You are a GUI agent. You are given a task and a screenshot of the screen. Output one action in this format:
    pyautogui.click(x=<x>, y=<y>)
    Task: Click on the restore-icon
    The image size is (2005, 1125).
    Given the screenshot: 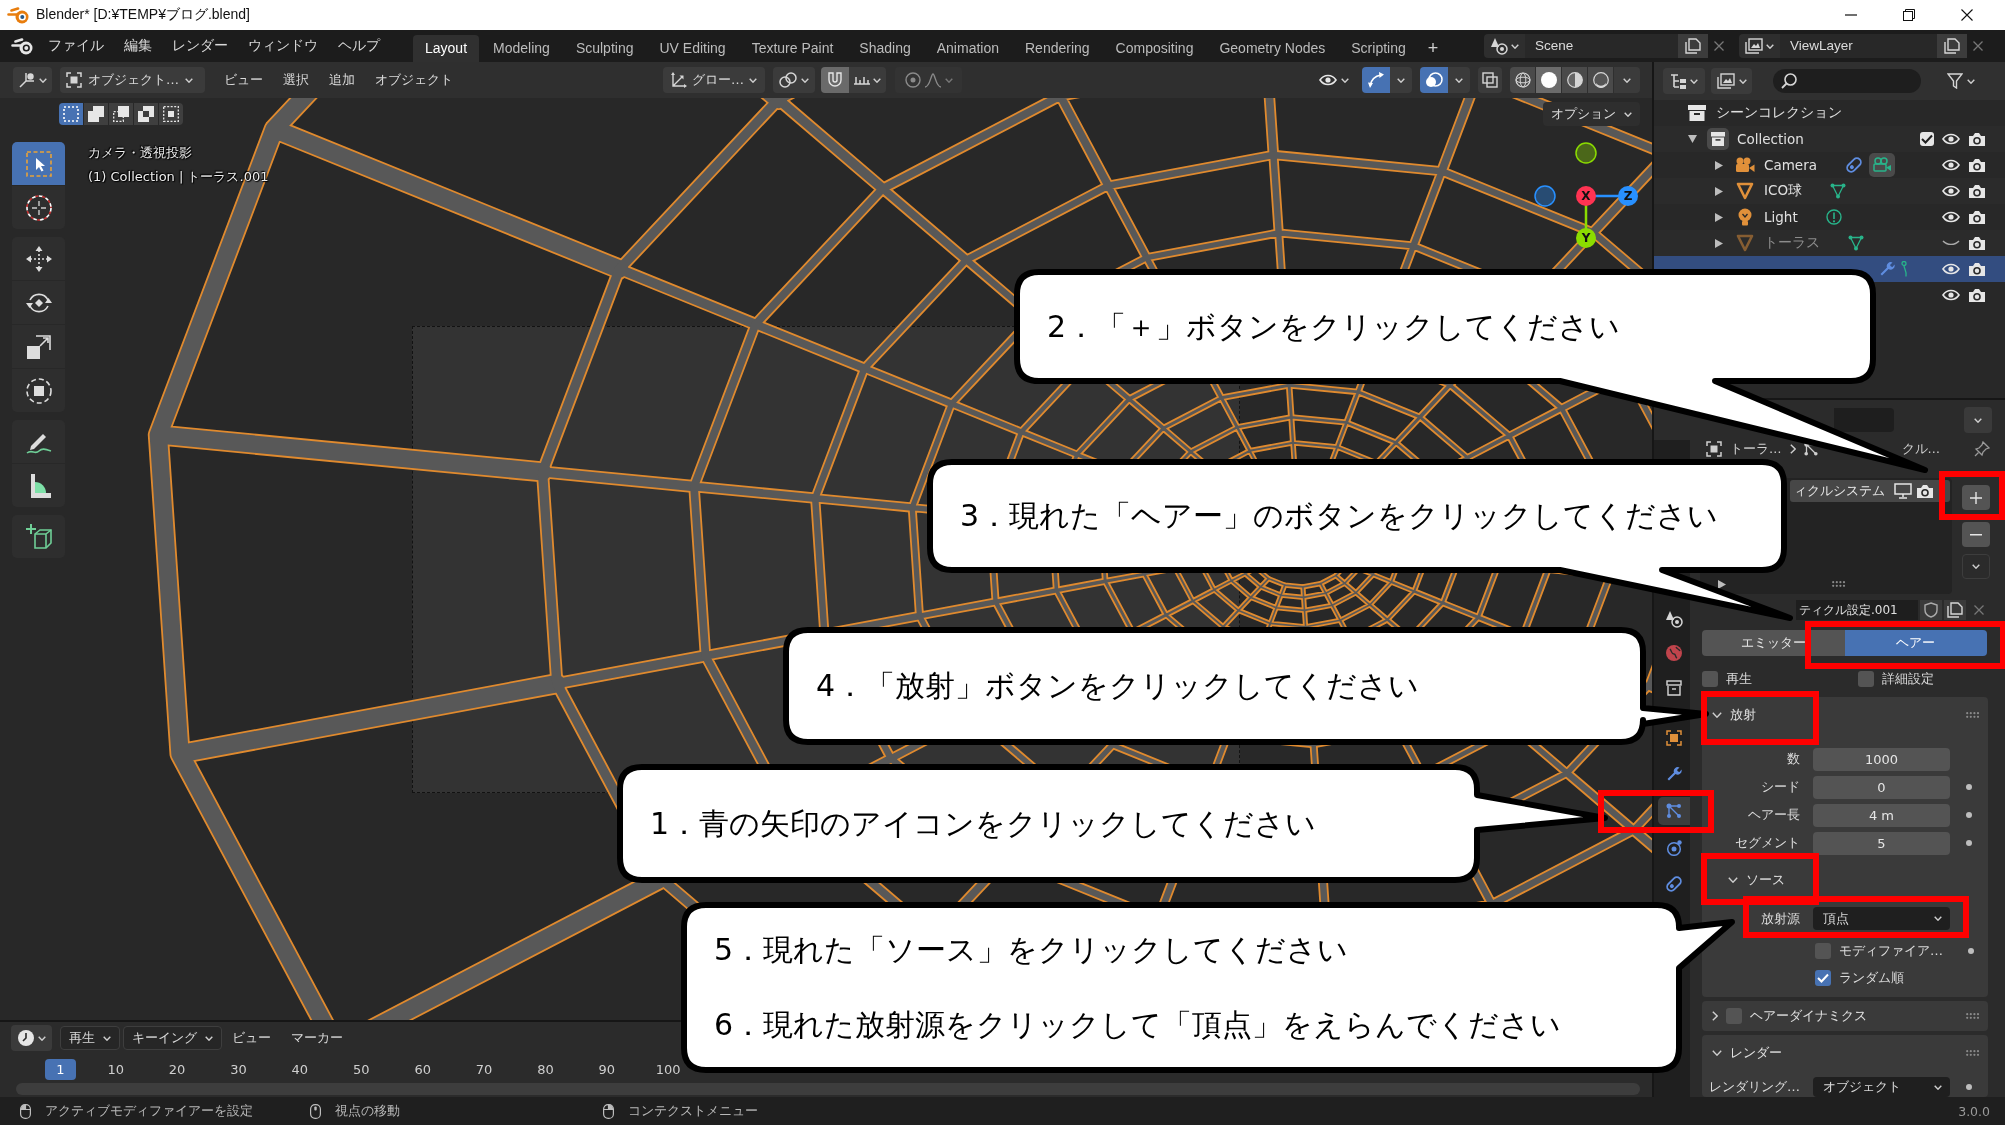 What is the action you would take?
    pyautogui.click(x=1909, y=15)
    